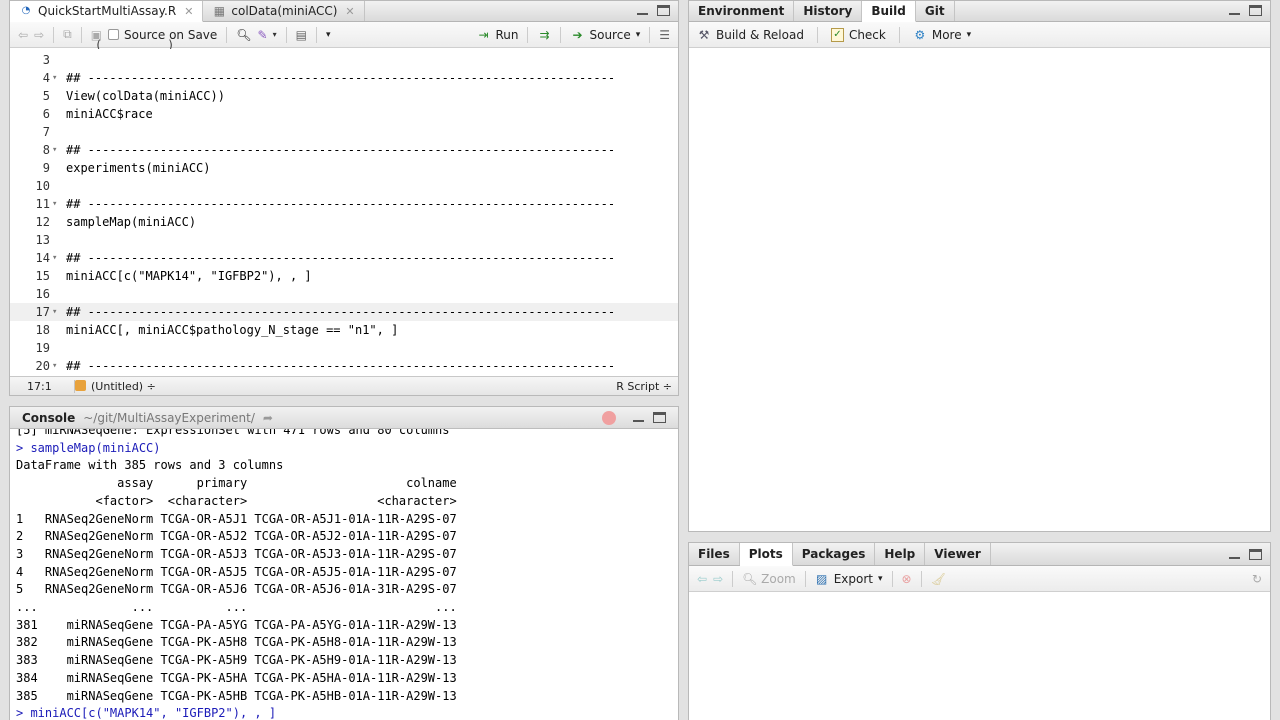  I want to click on partial-top-line: ( ), so click(120, 44).